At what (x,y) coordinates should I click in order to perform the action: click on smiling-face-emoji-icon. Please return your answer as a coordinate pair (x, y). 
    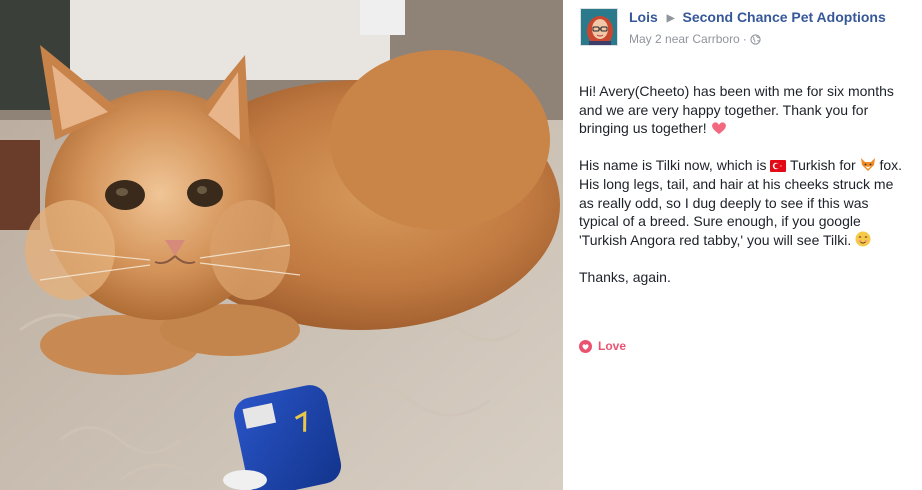
    Looking at the image, I should click on (863, 239).